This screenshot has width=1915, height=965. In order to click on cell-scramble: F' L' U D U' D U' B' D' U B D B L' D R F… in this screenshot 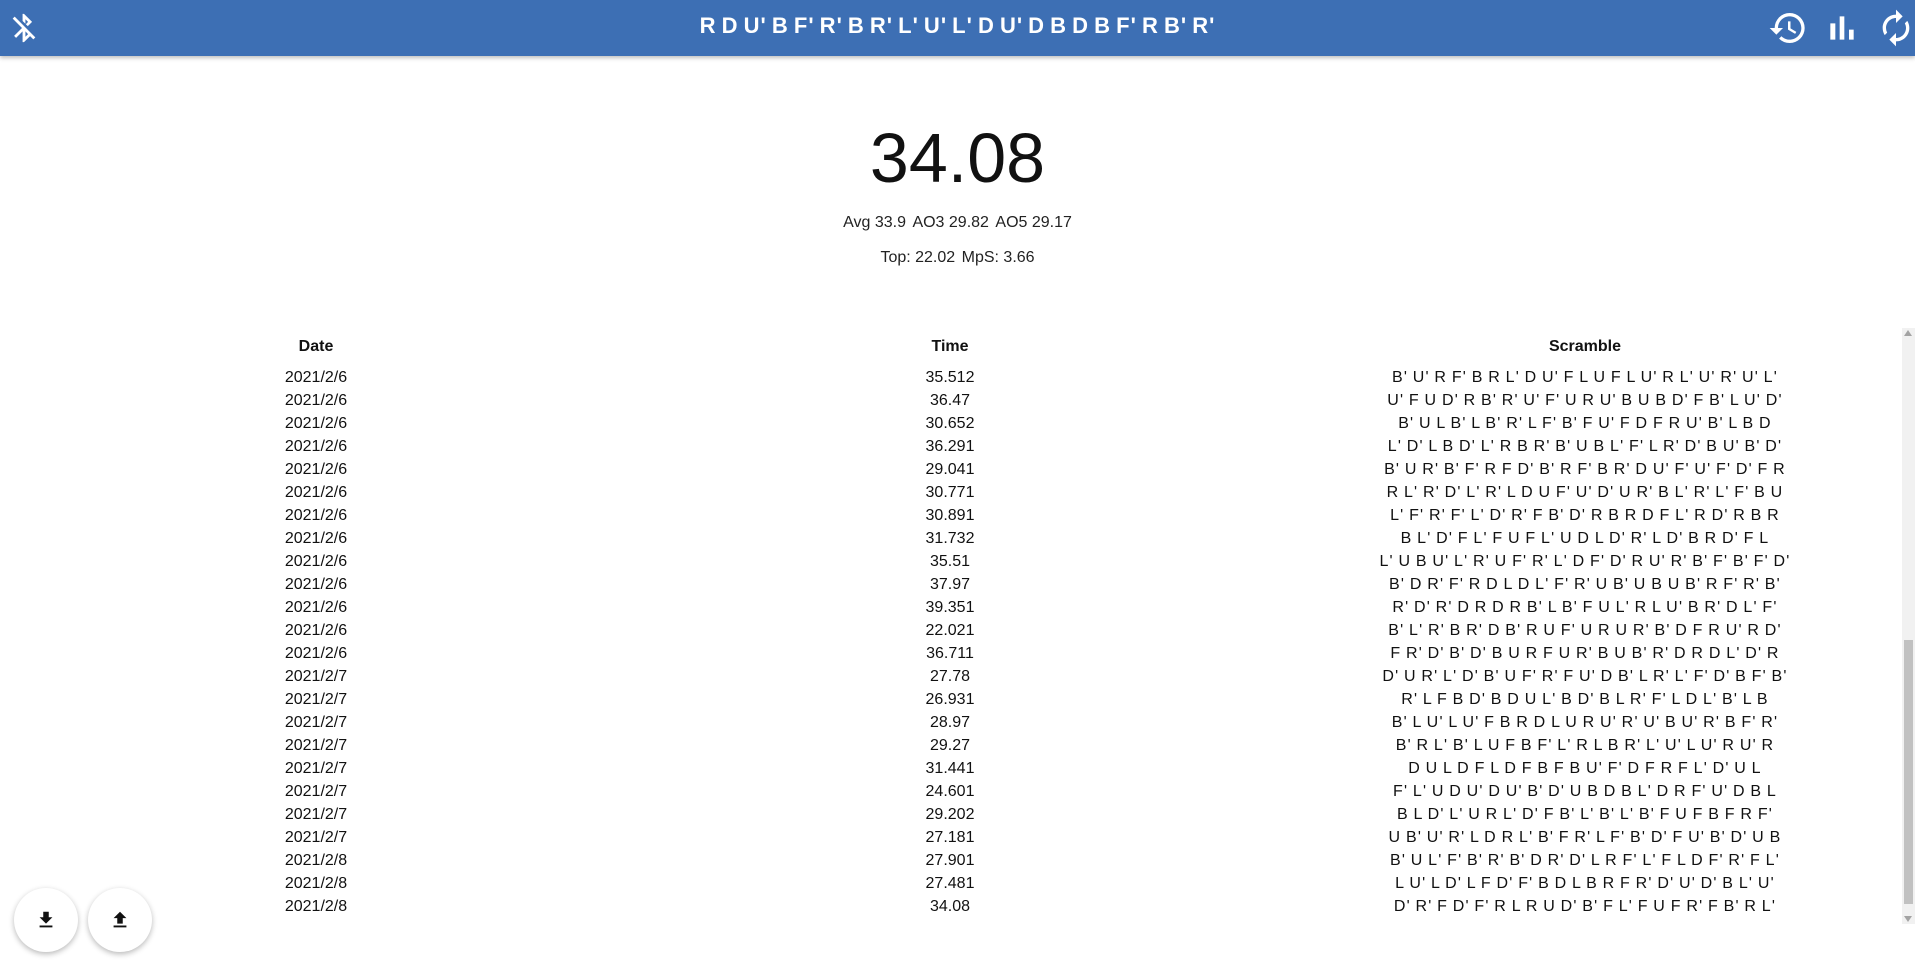, I will do `click(1585, 791)`.